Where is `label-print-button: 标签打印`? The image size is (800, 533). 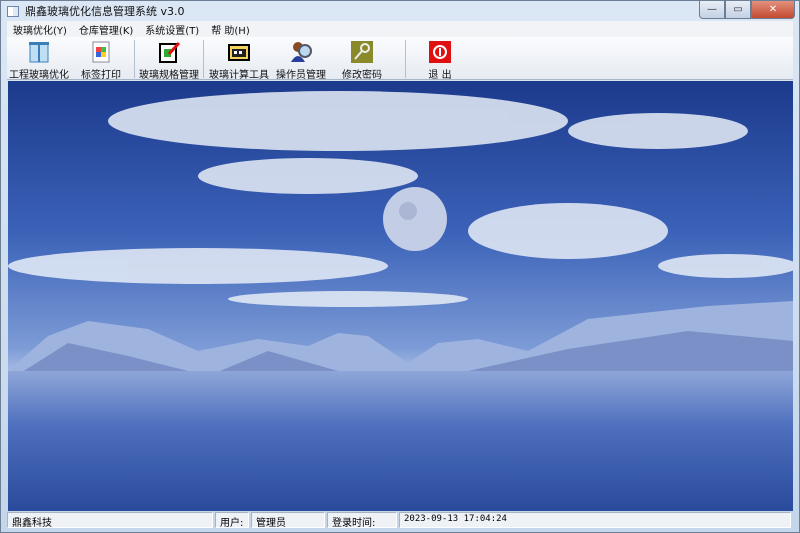
label-print-button: 标签打印 is located at coordinates (101, 59).